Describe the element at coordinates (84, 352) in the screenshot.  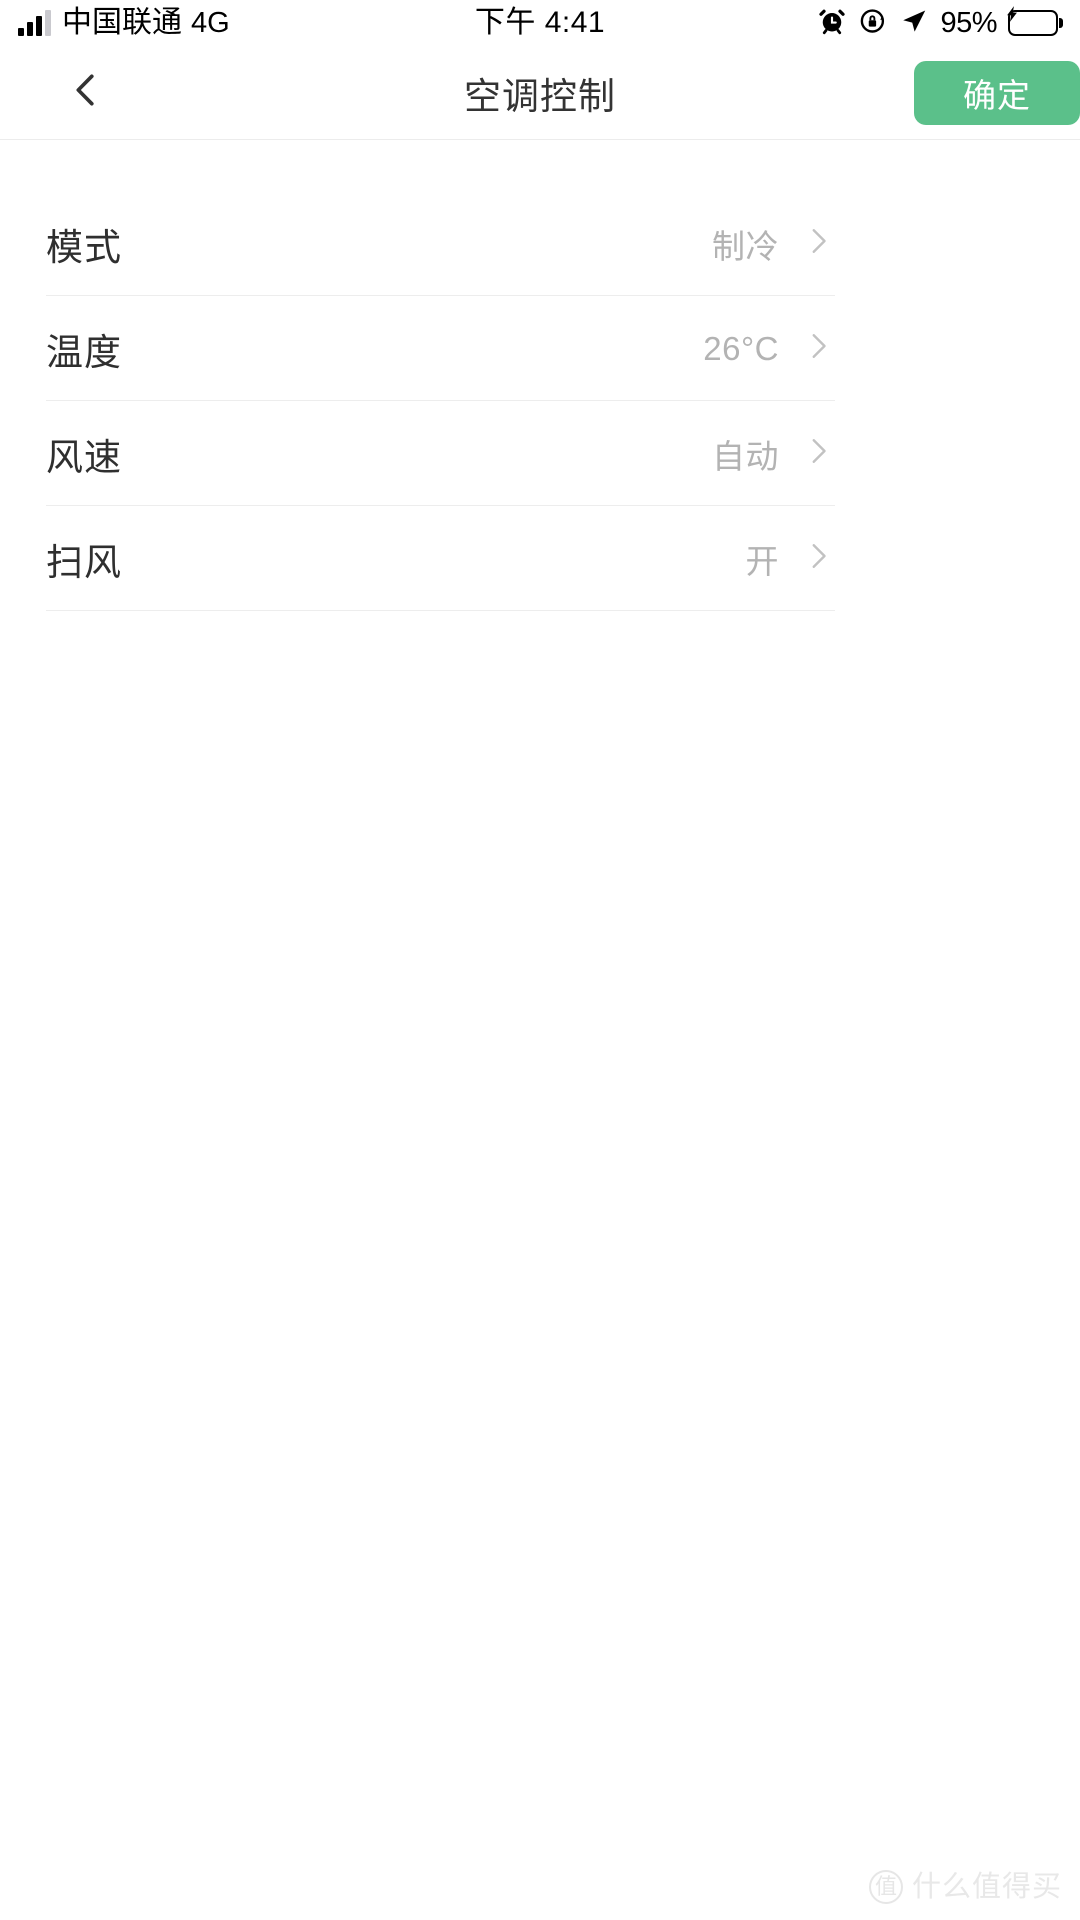
I see `setting-label-temperature: 温度` at that location.